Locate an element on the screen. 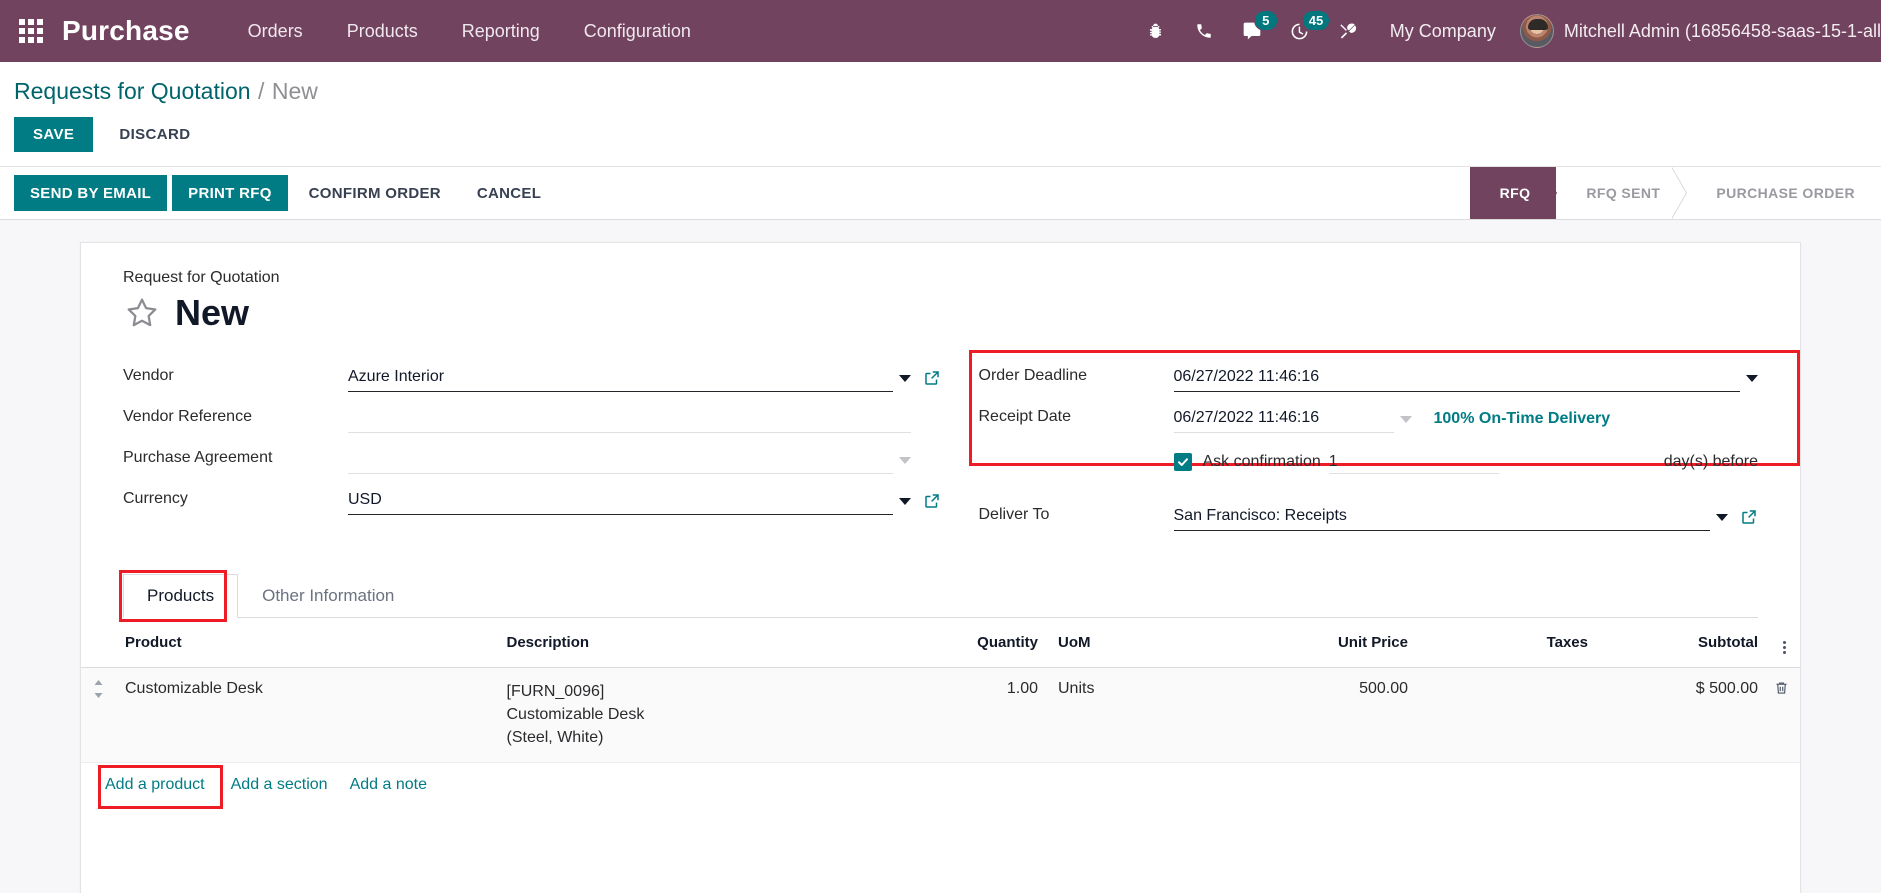 This screenshot has width=1881, height=893. receipt-date-input is located at coordinates (1283, 419).